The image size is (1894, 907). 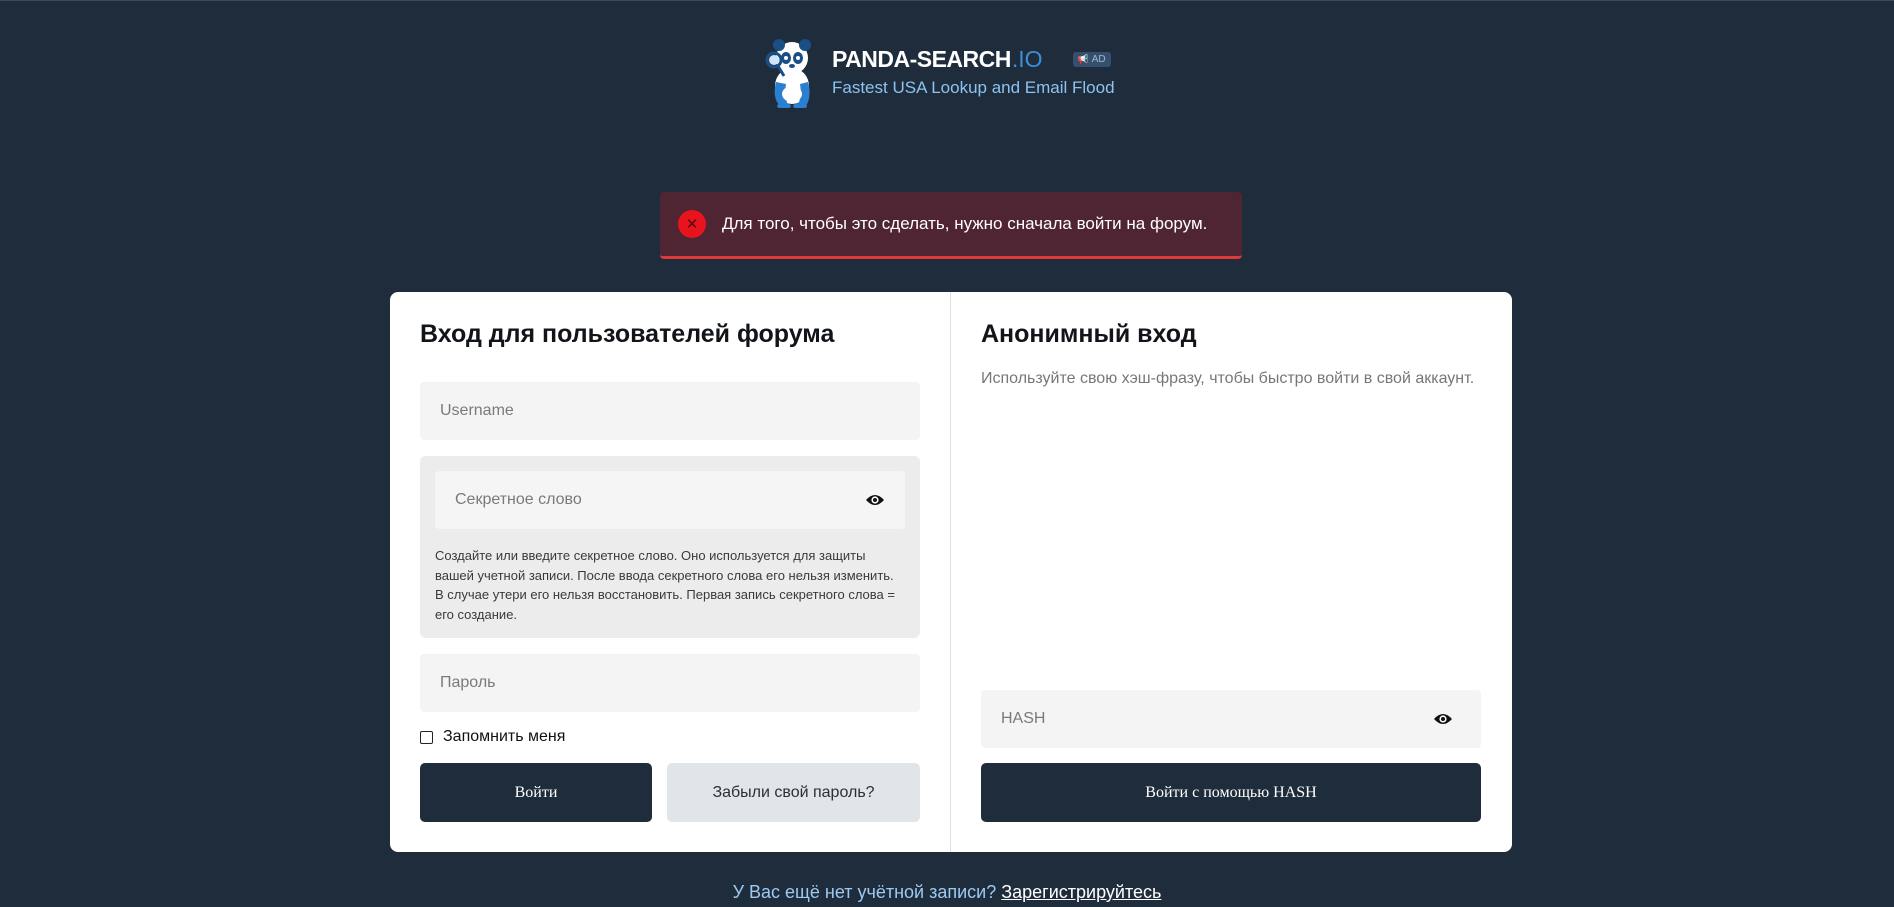 I want to click on login-button: Войти, so click(x=536, y=792).